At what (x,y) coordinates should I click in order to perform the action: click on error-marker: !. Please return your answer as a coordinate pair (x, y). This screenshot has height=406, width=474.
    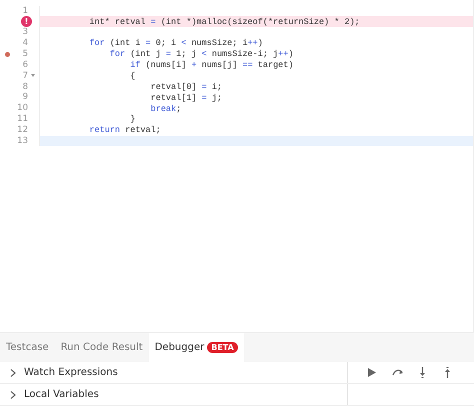
    Looking at the image, I should click on (26, 22).